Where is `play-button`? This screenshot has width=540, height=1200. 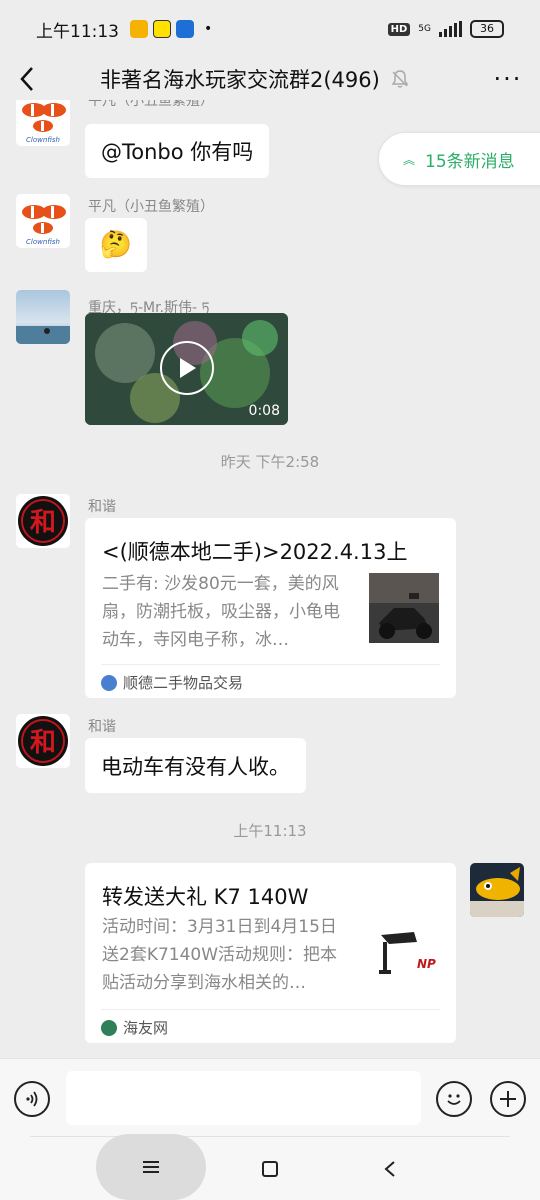 play-button is located at coordinates (187, 368).